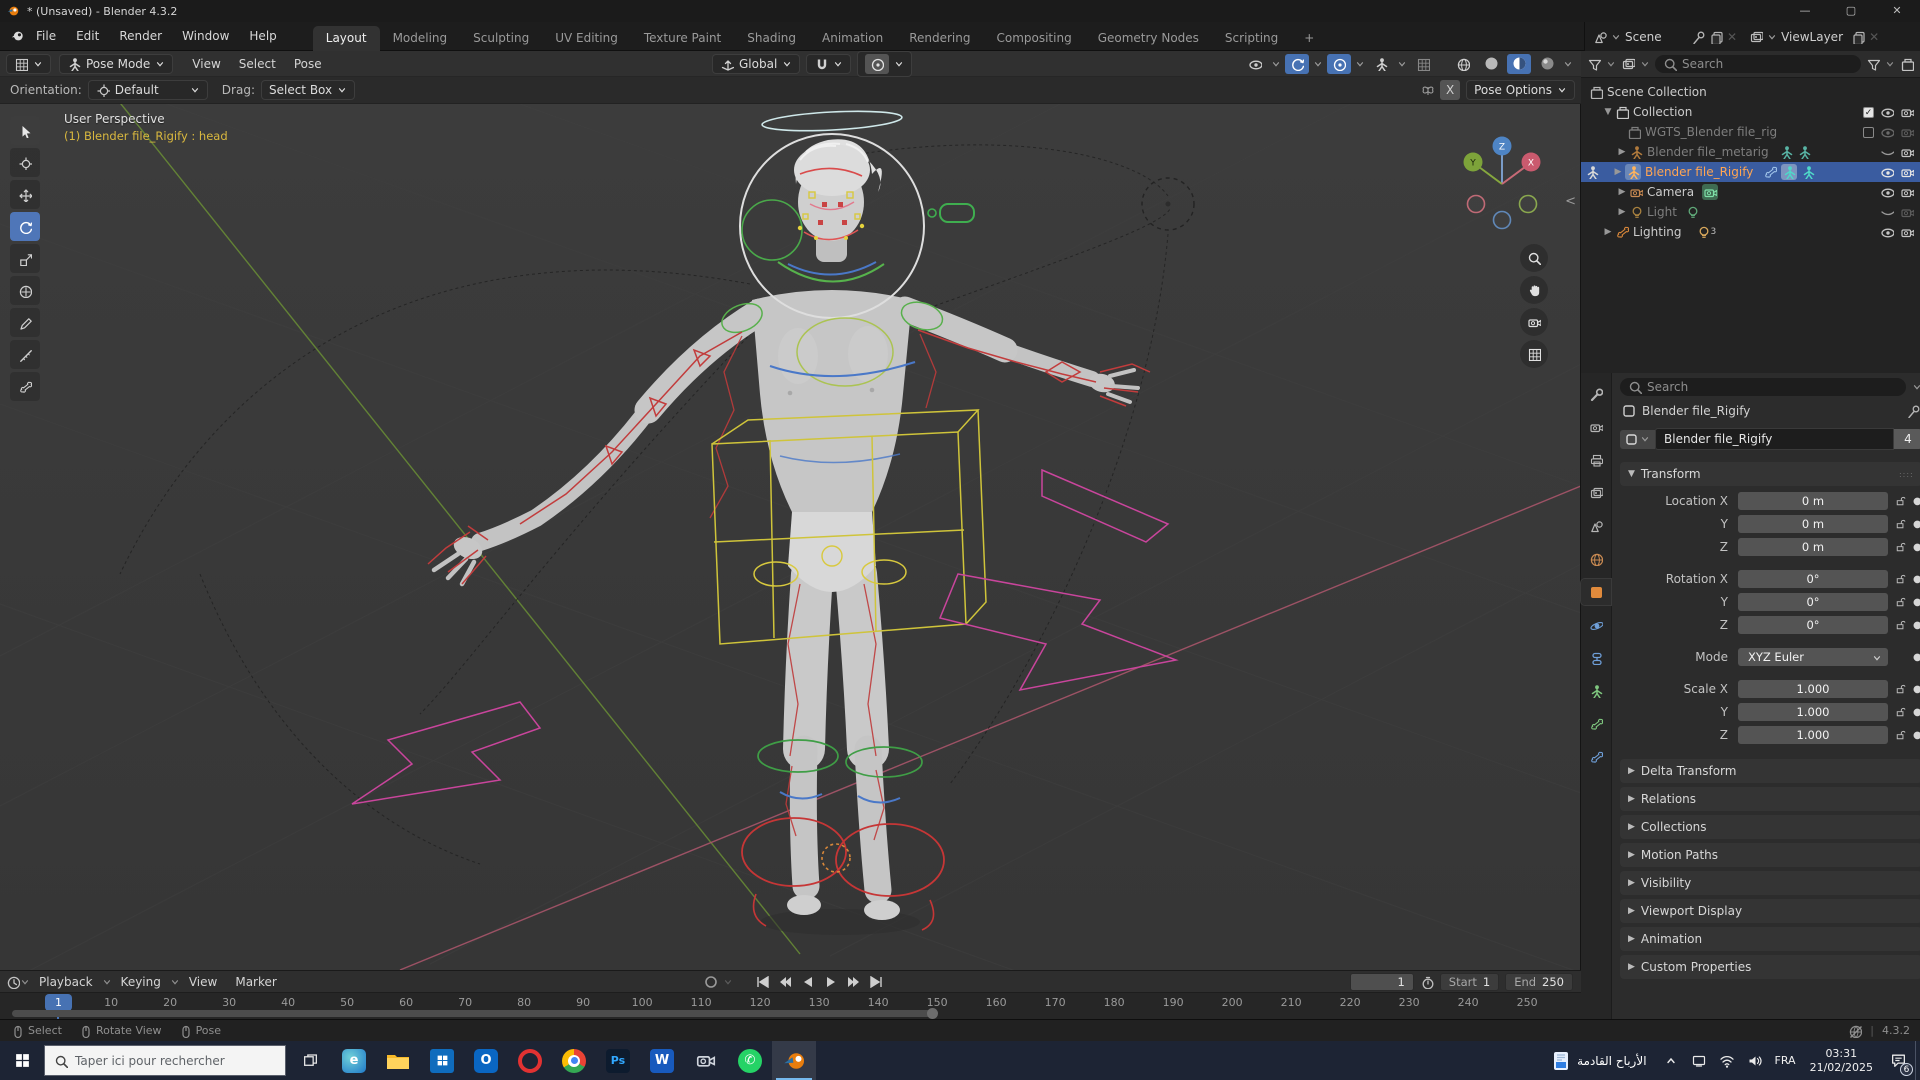 This screenshot has height=1080, width=1920. Describe the element at coordinates (1770, 939) in the screenshot. I see `panel-animation: ▶ Animation` at that location.